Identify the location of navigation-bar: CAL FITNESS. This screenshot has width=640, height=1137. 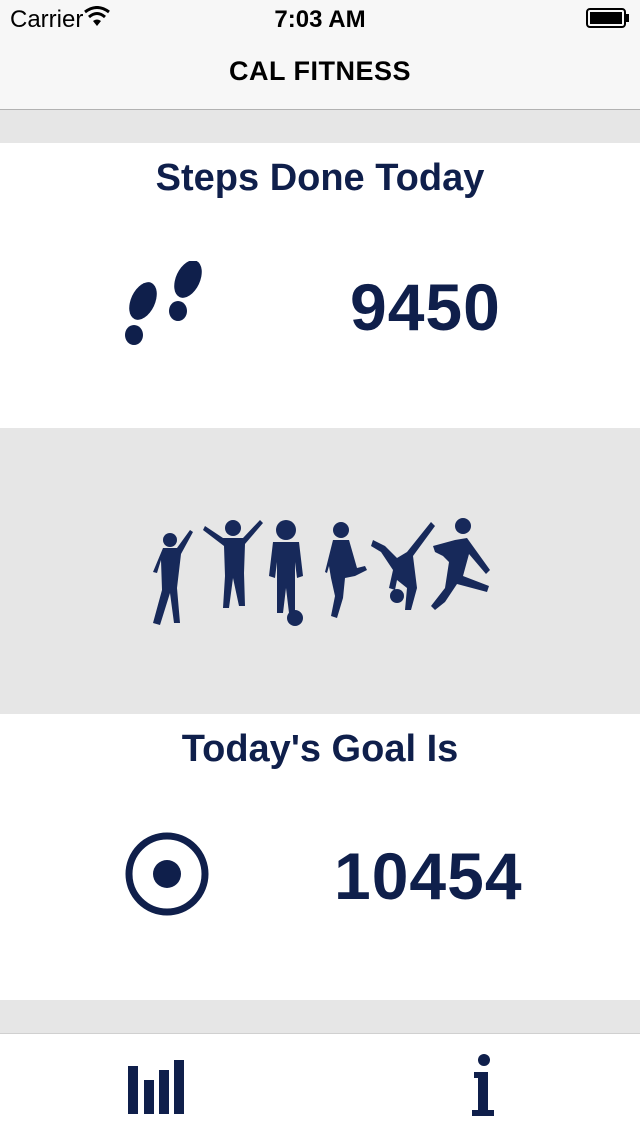
(320, 75).